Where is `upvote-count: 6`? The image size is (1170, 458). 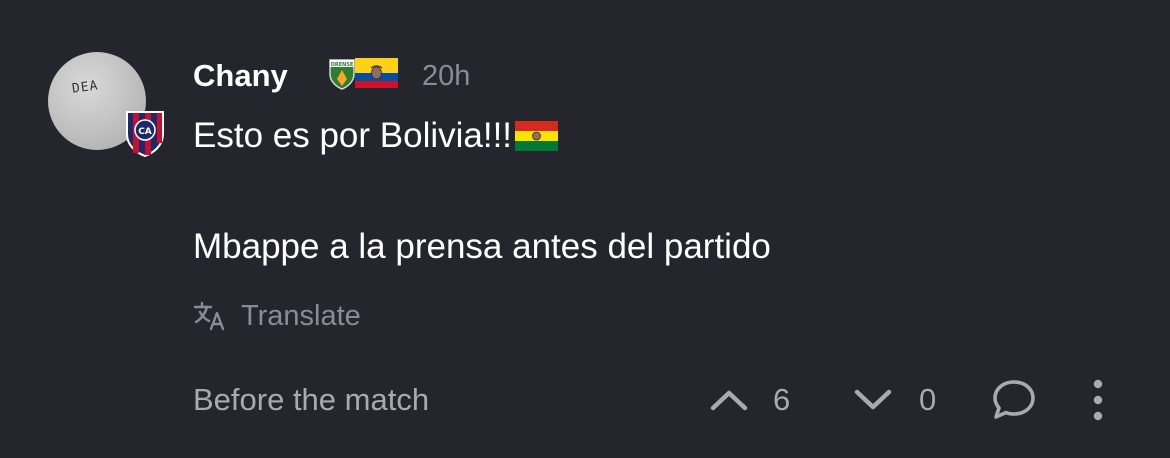 upvote-count: 6 is located at coordinates (782, 399).